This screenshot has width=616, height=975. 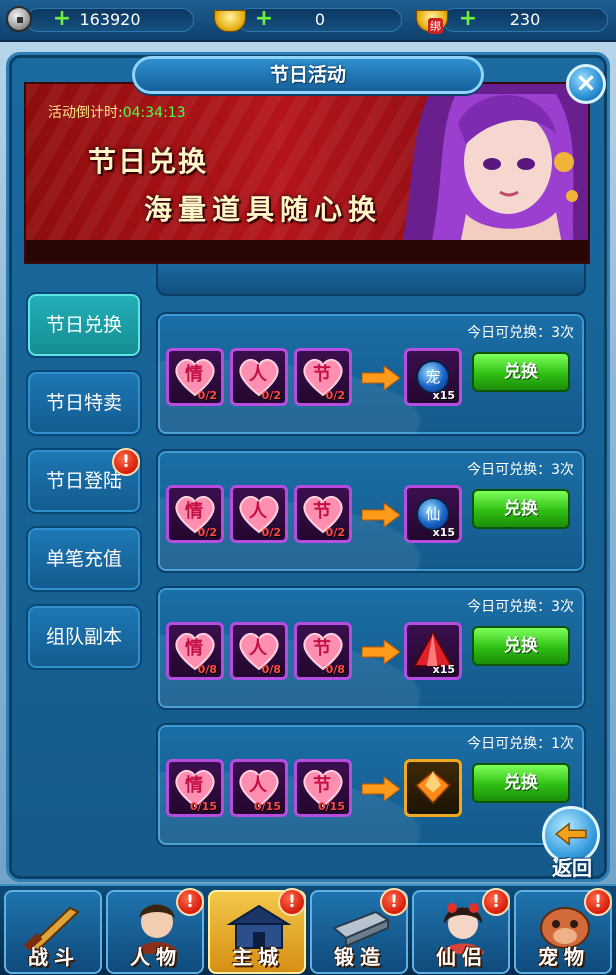 I want to click on nav-label: 主城, so click(x=258, y=957).